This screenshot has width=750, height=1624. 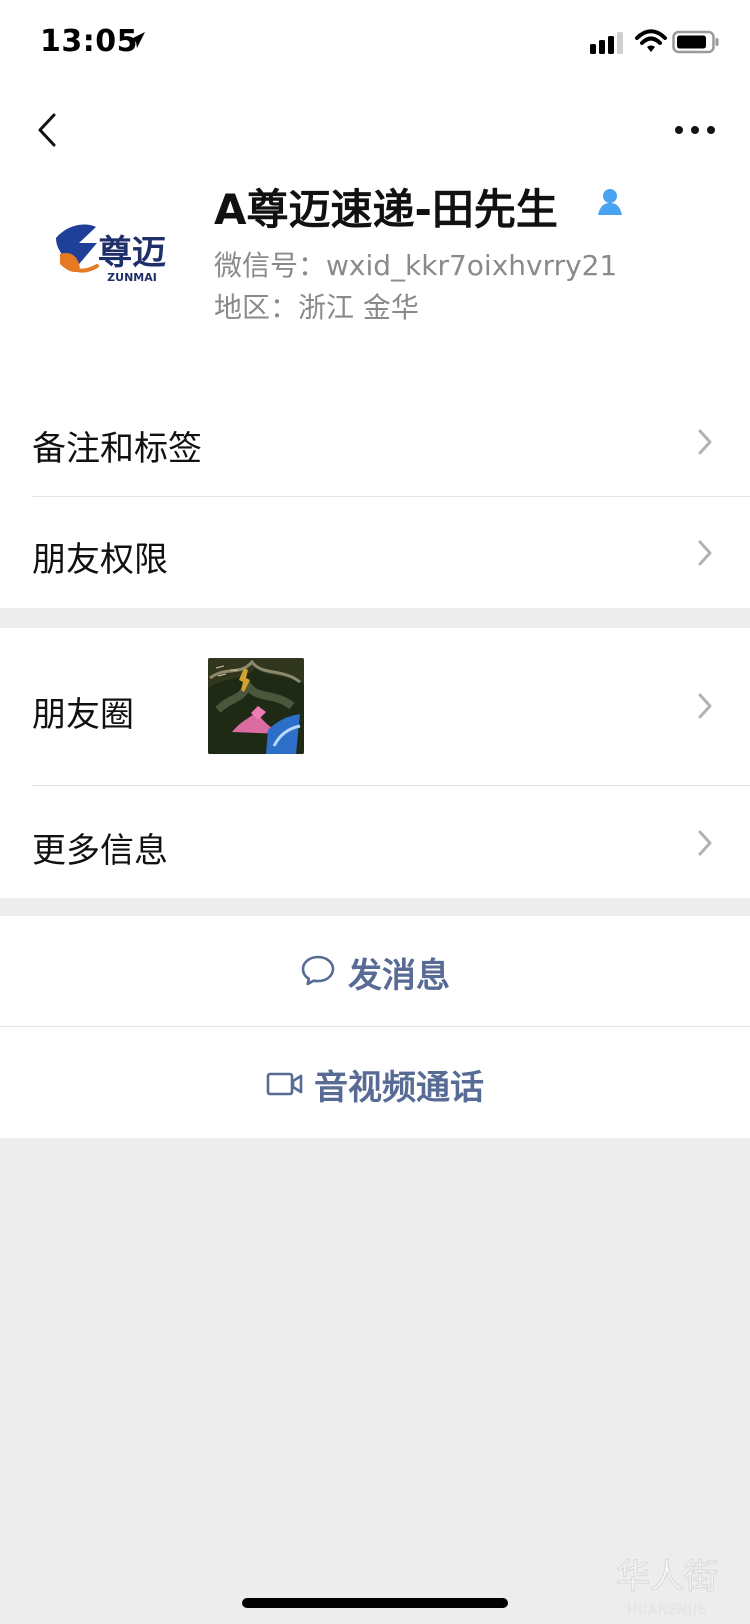 What do you see at coordinates (117, 449) in the screenshot?
I see `note-and-tags-label: 备注和标签` at bounding box center [117, 449].